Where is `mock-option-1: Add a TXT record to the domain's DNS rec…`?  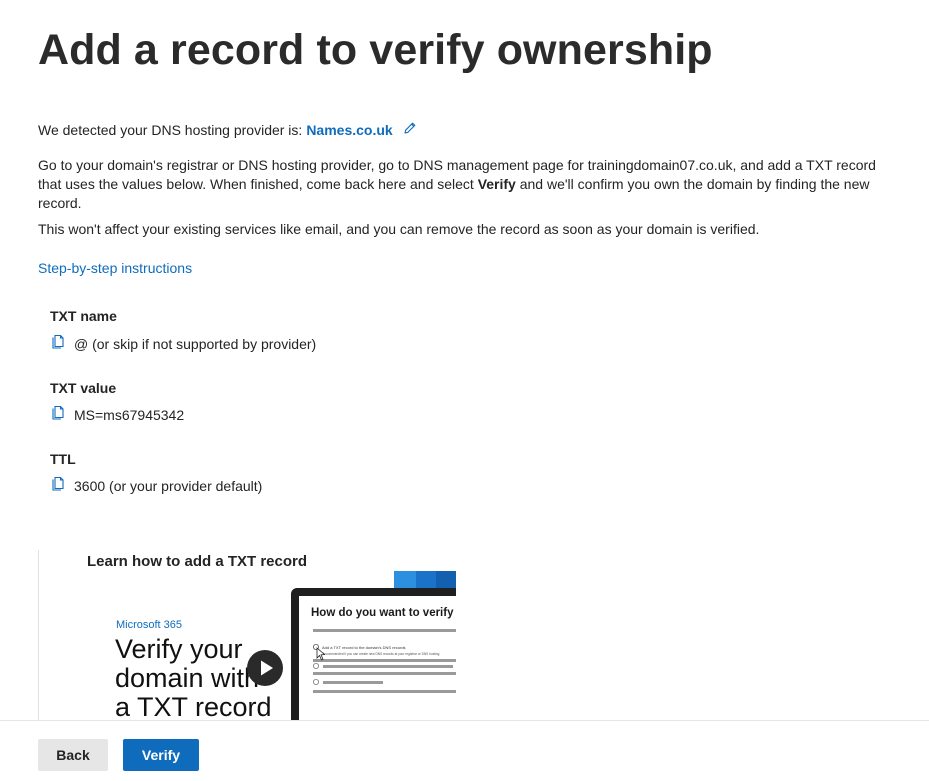 mock-option-1: Add a TXT record to the domain's DNS rec… is located at coordinates (364, 647).